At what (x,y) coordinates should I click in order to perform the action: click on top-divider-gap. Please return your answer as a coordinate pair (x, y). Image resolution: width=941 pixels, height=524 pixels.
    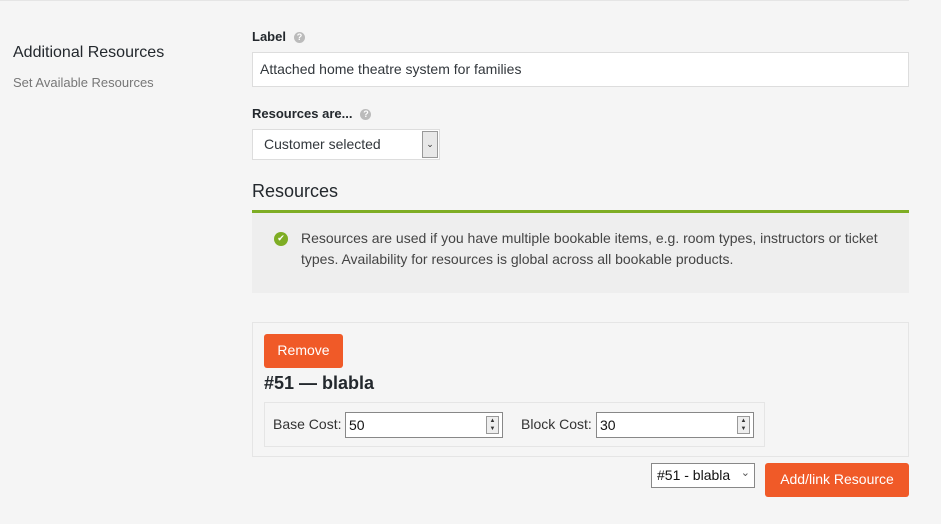
    Looking at the image, I should click on (925, 0).